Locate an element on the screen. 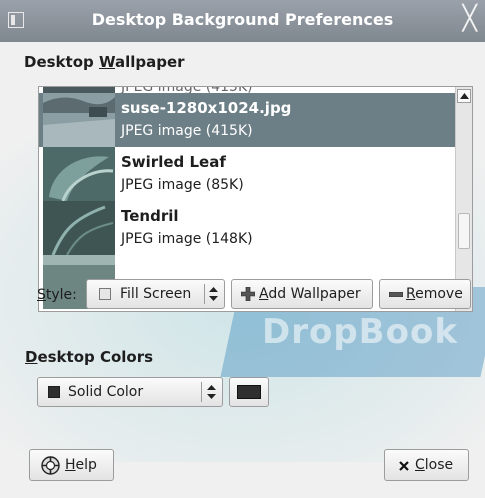  title-bar: Desktop Background Preferences ╳ is located at coordinates (242, 21).